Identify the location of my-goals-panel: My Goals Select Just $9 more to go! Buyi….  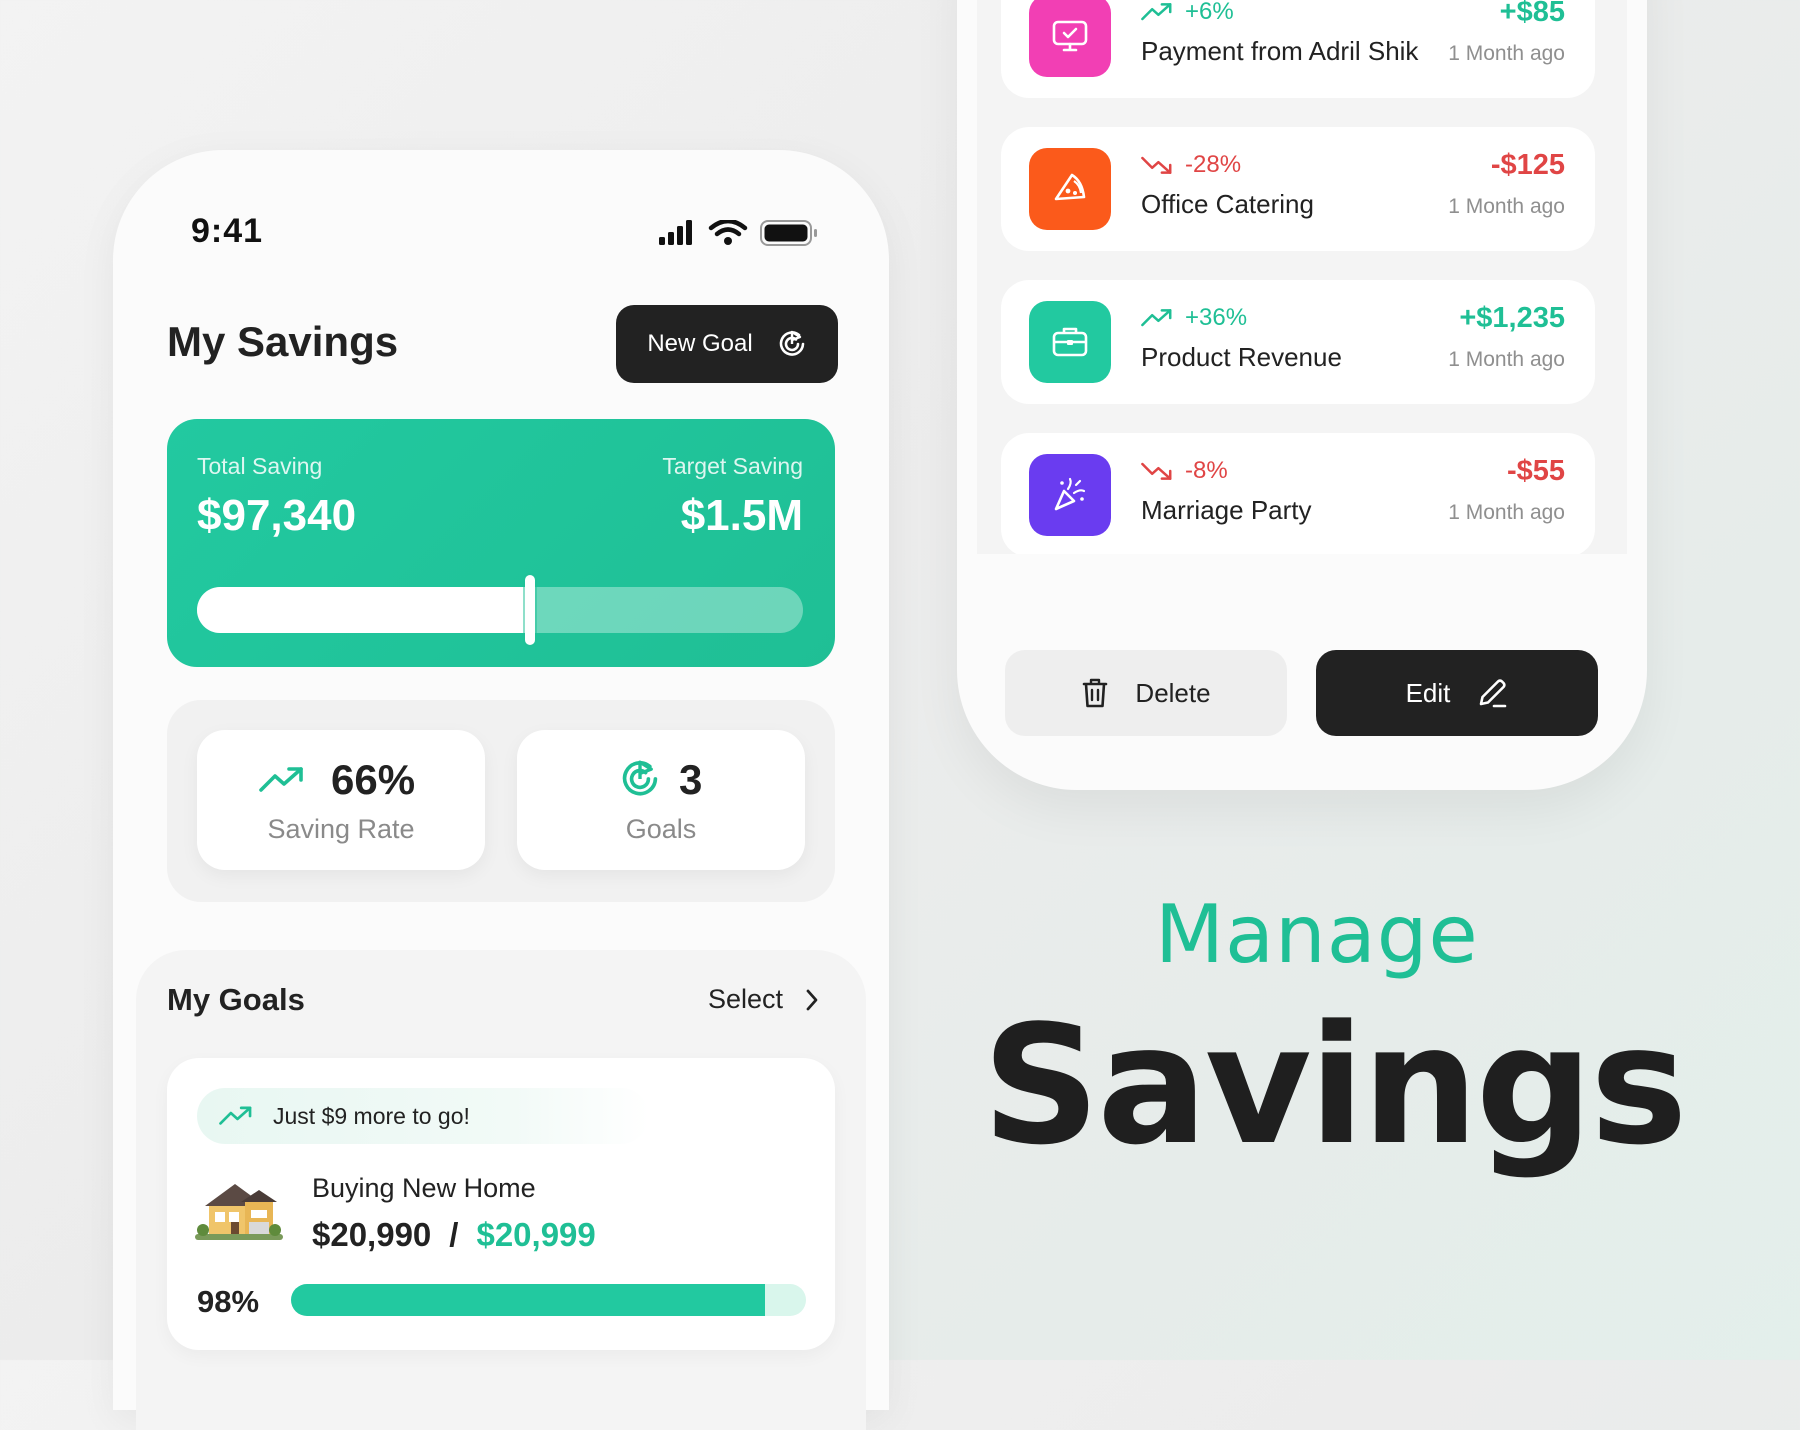
(501, 1190).